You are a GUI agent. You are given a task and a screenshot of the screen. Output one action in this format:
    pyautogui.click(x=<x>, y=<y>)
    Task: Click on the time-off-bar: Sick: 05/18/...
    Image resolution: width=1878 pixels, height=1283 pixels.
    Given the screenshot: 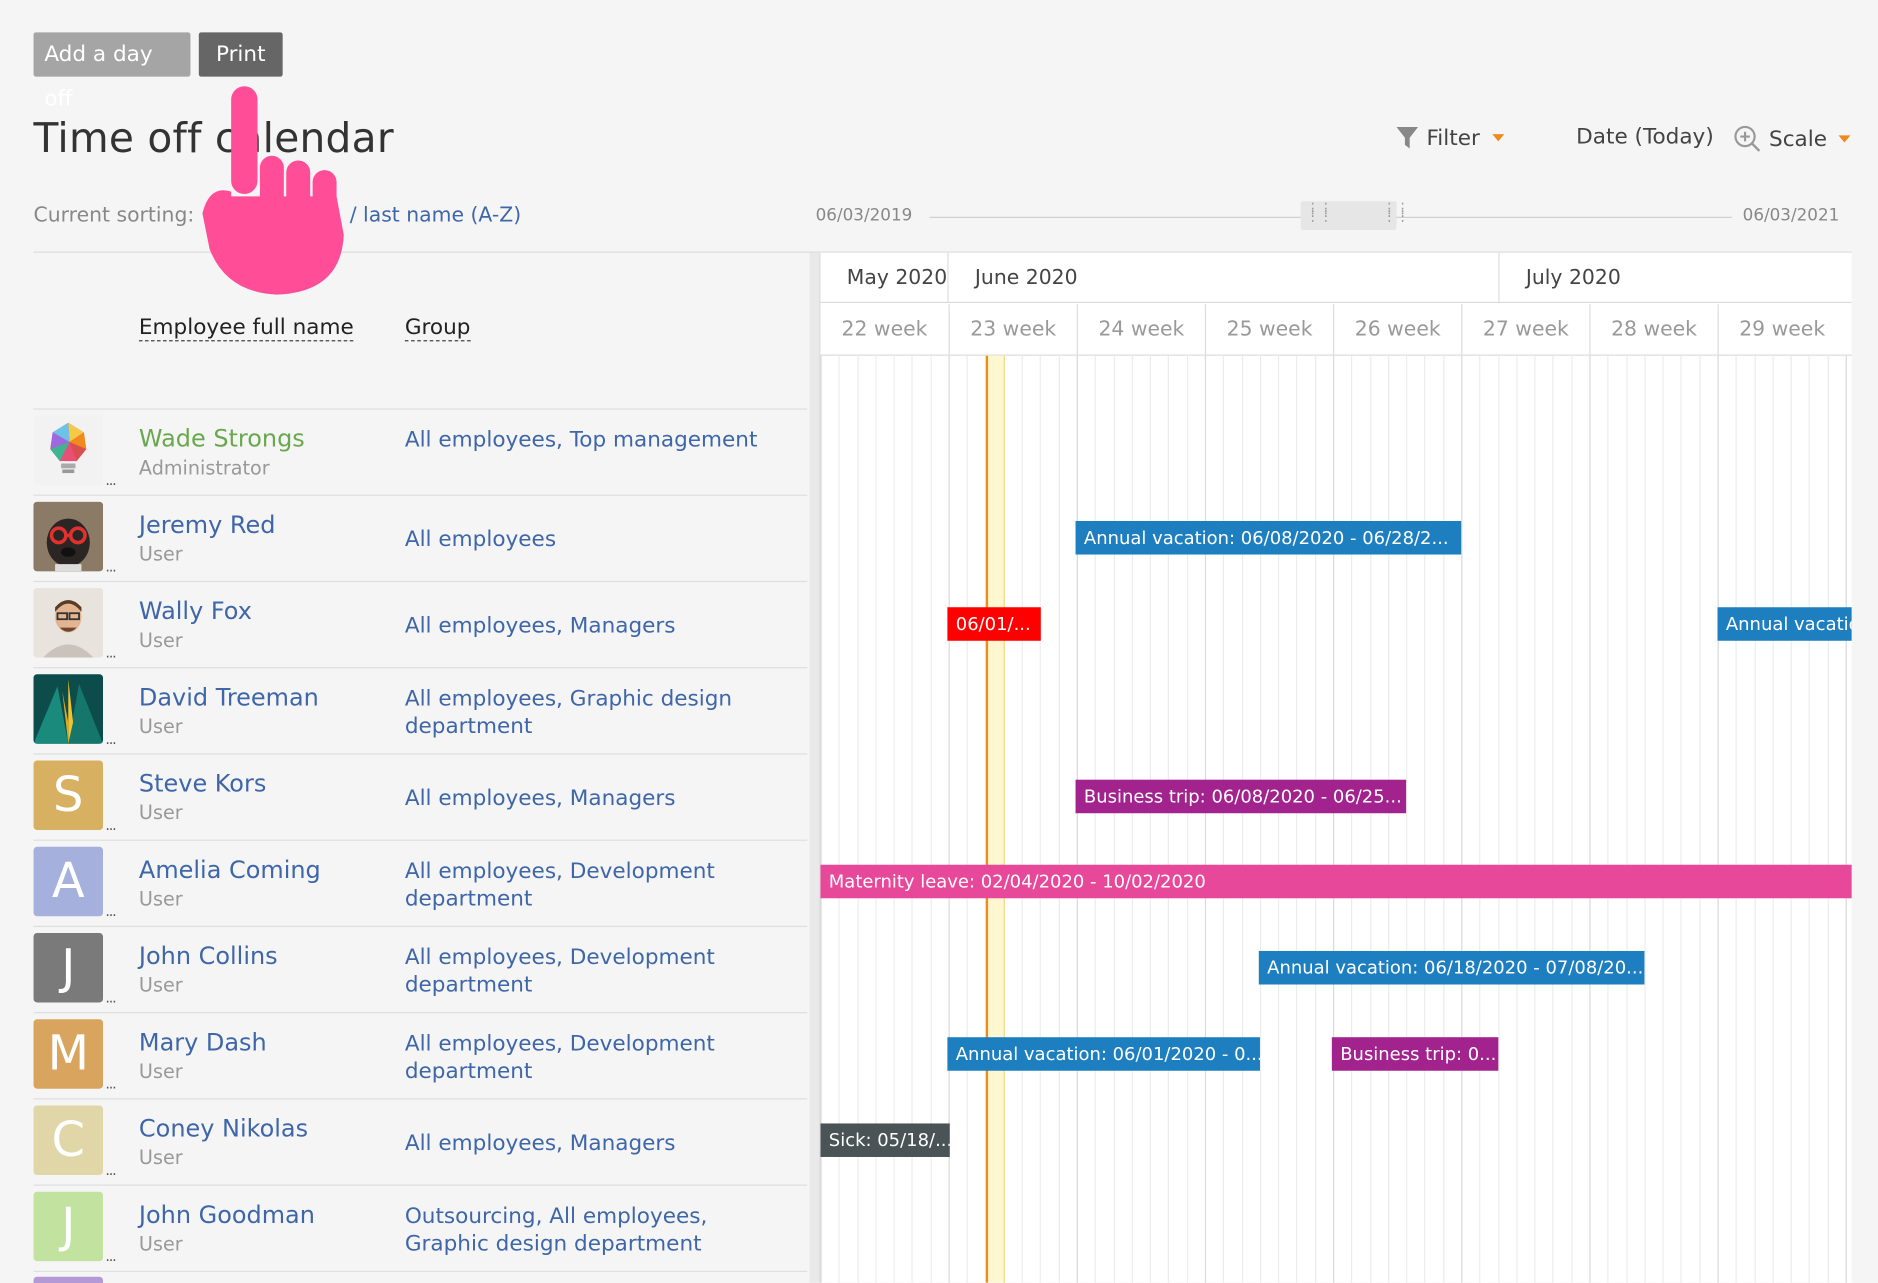 What is the action you would take?
    pyautogui.click(x=885, y=1140)
    